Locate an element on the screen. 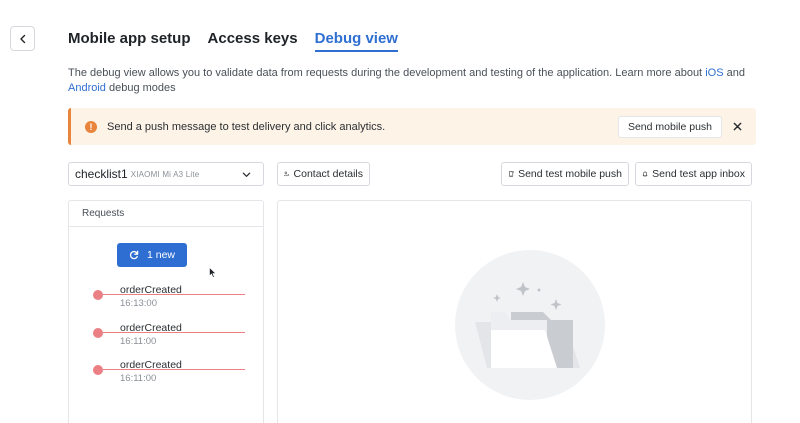  request-time: 16:13:00 is located at coordinates (138, 303).